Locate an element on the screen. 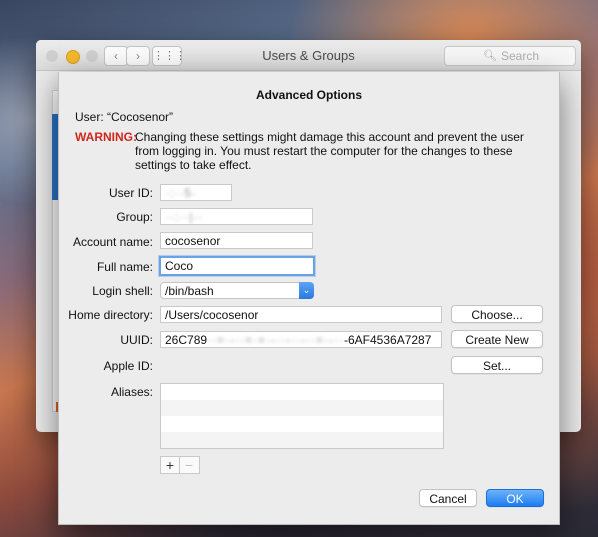  user-line: User: “Cocosenor” is located at coordinates (124, 117).